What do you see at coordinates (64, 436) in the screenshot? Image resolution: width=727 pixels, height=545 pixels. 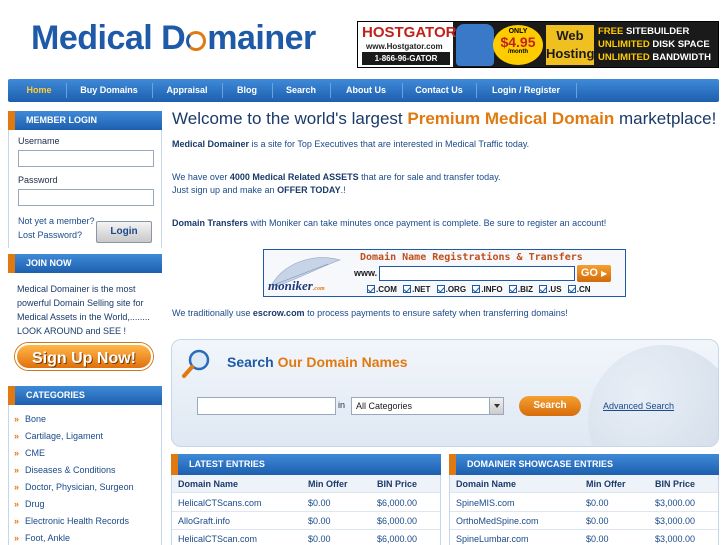 I see `category-label: Cartilage, Ligament` at bounding box center [64, 436].